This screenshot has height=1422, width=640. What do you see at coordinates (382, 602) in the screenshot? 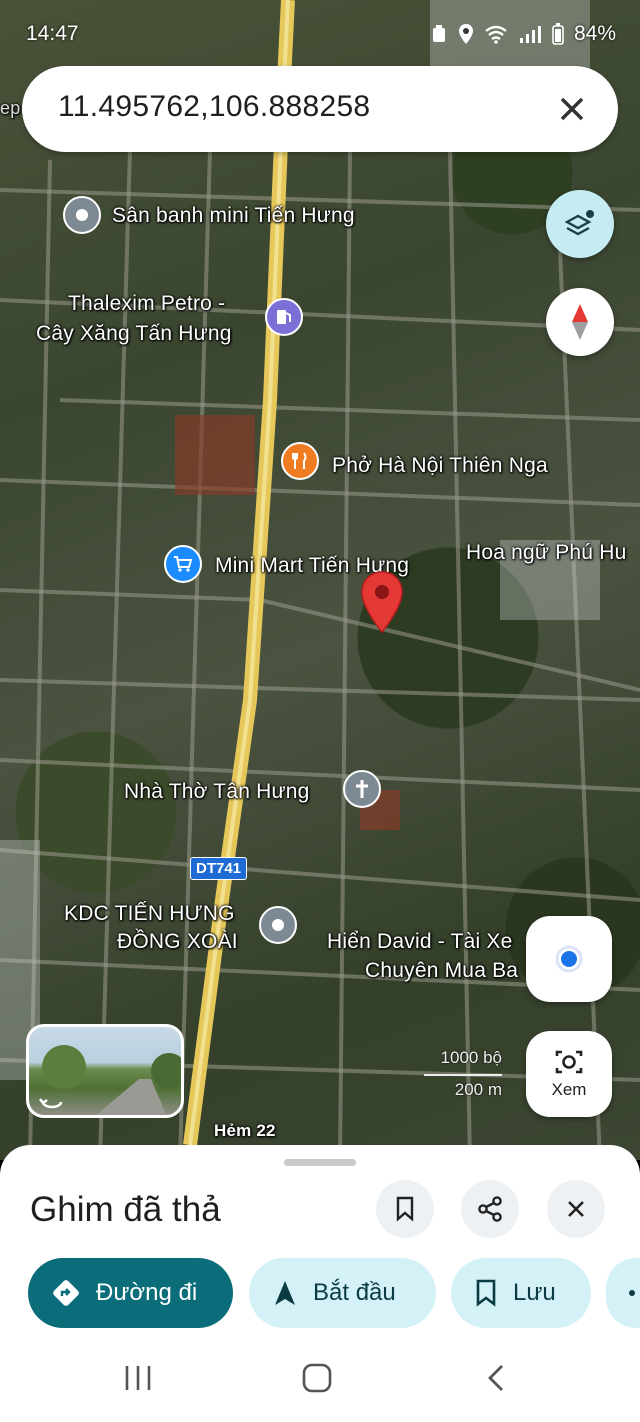
I see `dropped-pin-icon` at bounding box center [382, 602].